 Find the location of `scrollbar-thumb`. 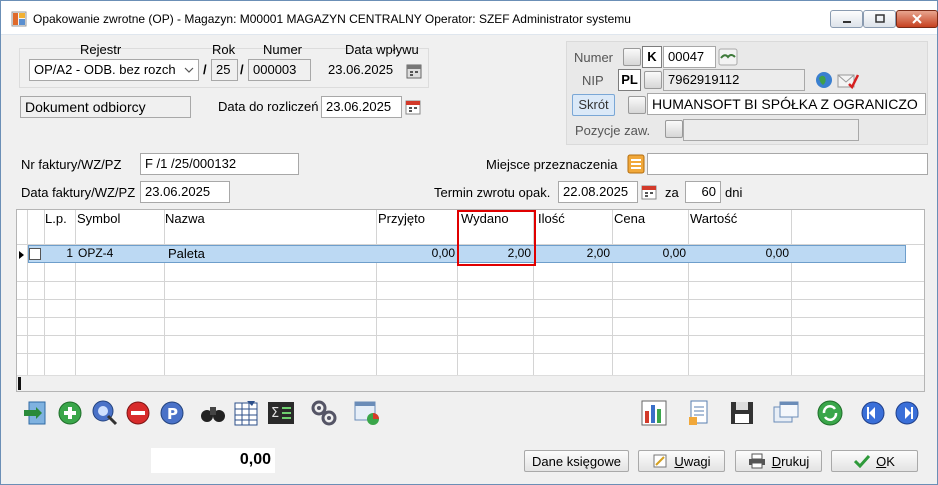

scrollbar-thumb is located at coordinates (19, 383).